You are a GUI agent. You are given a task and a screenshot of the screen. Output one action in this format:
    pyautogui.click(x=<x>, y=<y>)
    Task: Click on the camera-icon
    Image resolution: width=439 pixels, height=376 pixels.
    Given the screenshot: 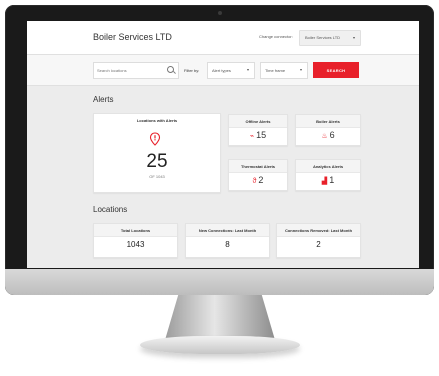 What is the action you would take?
    pyautogui.click(x=220, y=13)
    